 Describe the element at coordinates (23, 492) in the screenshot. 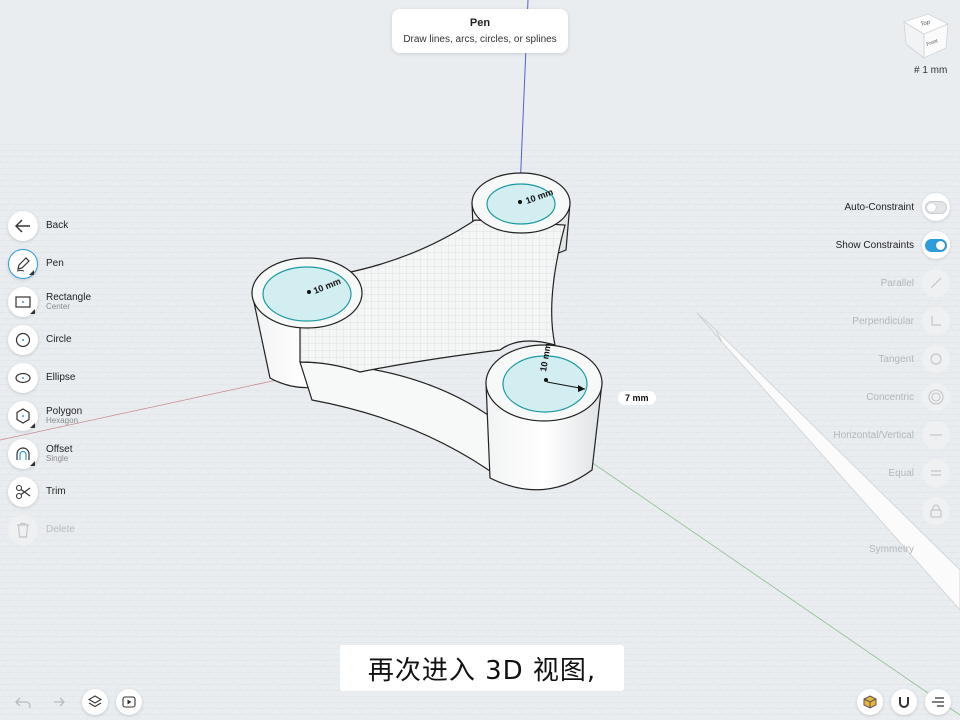

I see `scissors-icon` at that location.